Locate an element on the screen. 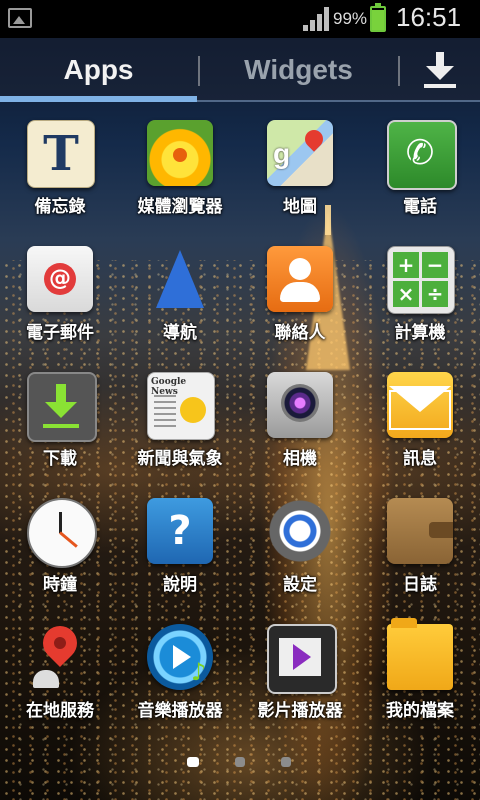 This screenshot has height=800, width=480. app-music-player: ♪ 音樂播放器 is located at coordinates (180, 680).